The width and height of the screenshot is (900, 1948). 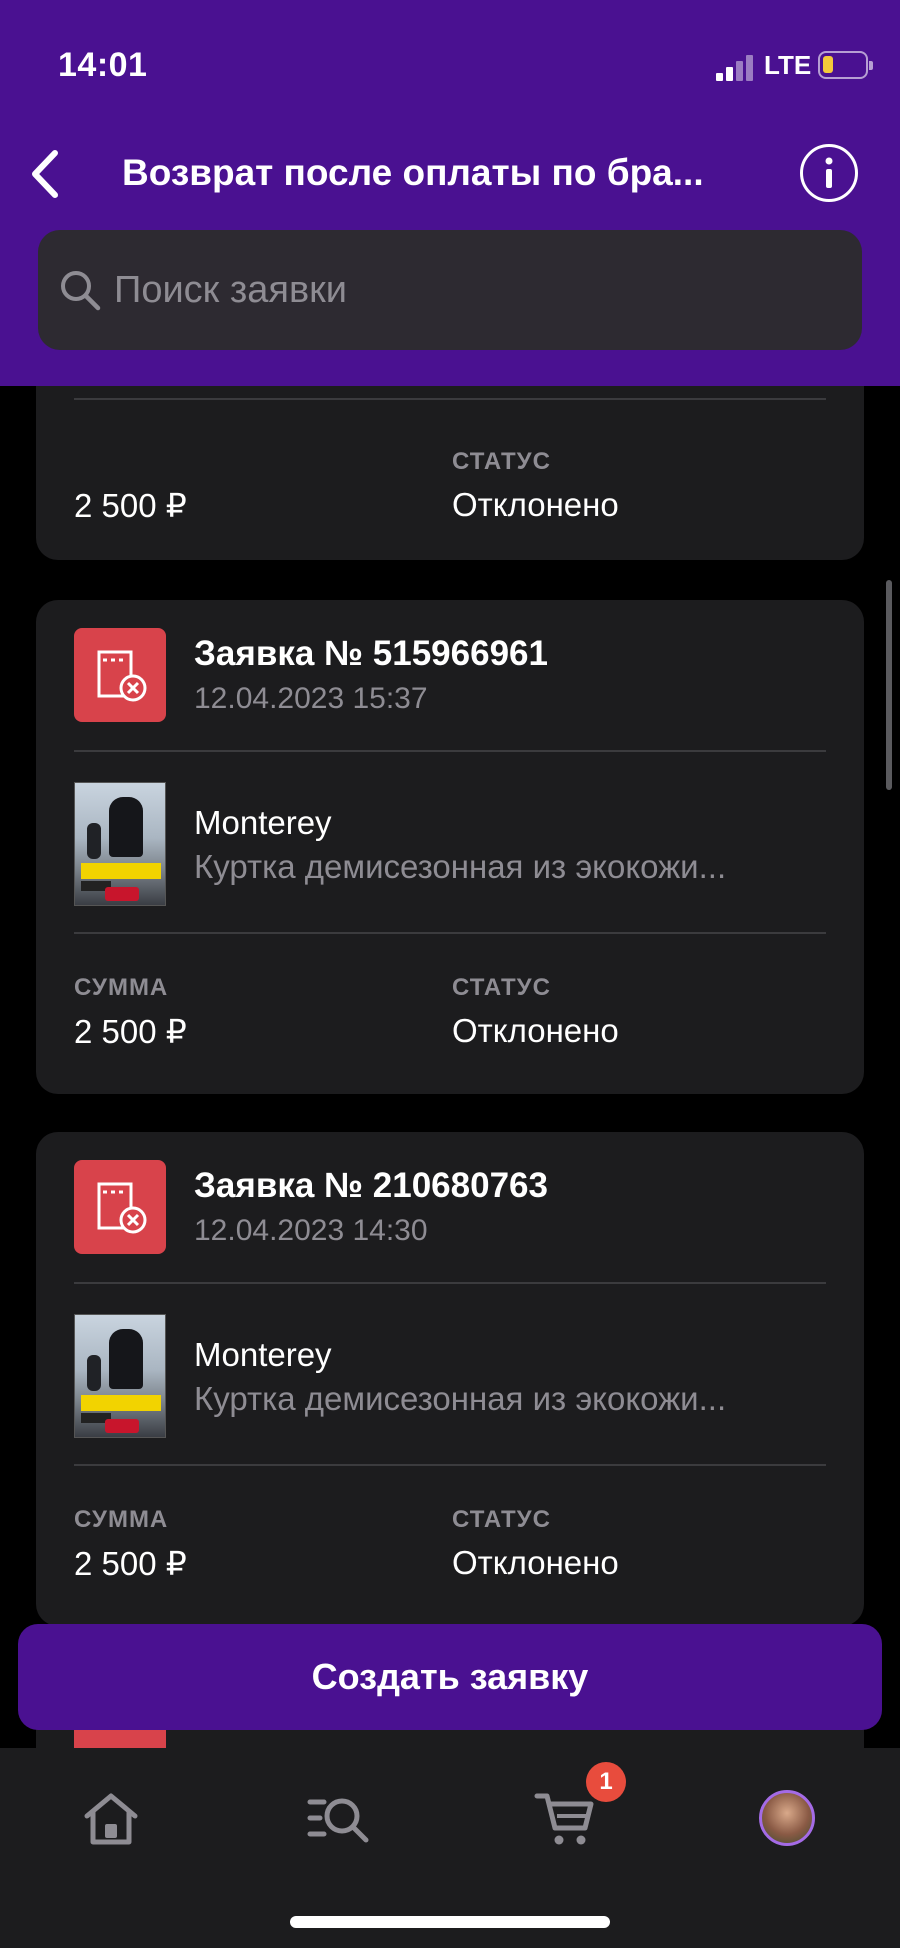 What do you see at coordinates (564, 1819) in the screenshot?
I see `cart-icon` at bounding box center [564, 1819].